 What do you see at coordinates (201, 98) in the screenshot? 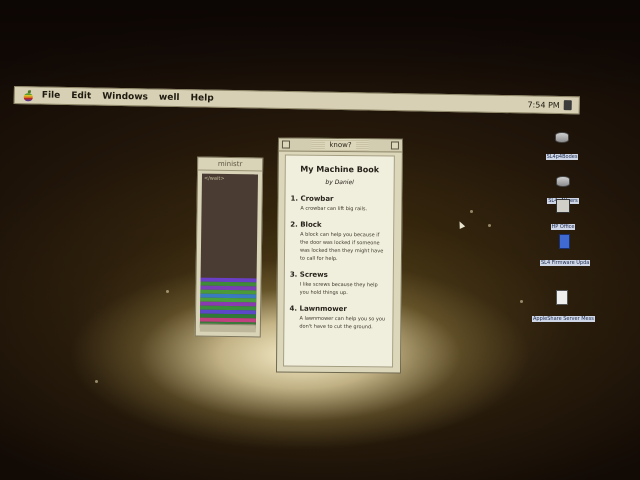
I see `menu-help: Help` at bounding box center [201, 98].